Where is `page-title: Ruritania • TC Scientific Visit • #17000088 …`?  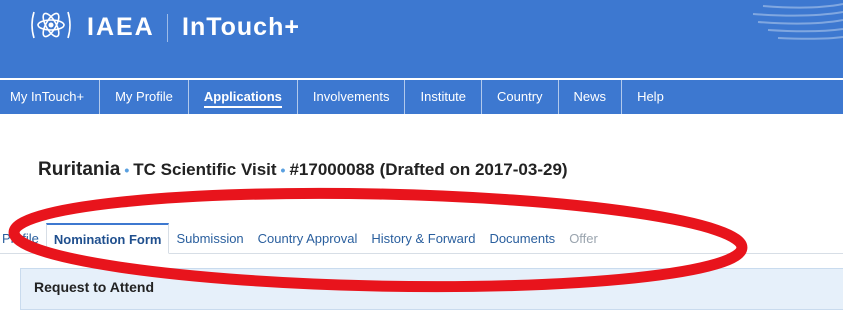
page-title: Ruritania • TC Scientific Visit • #17000088 … is located at coordinates (303, 170).